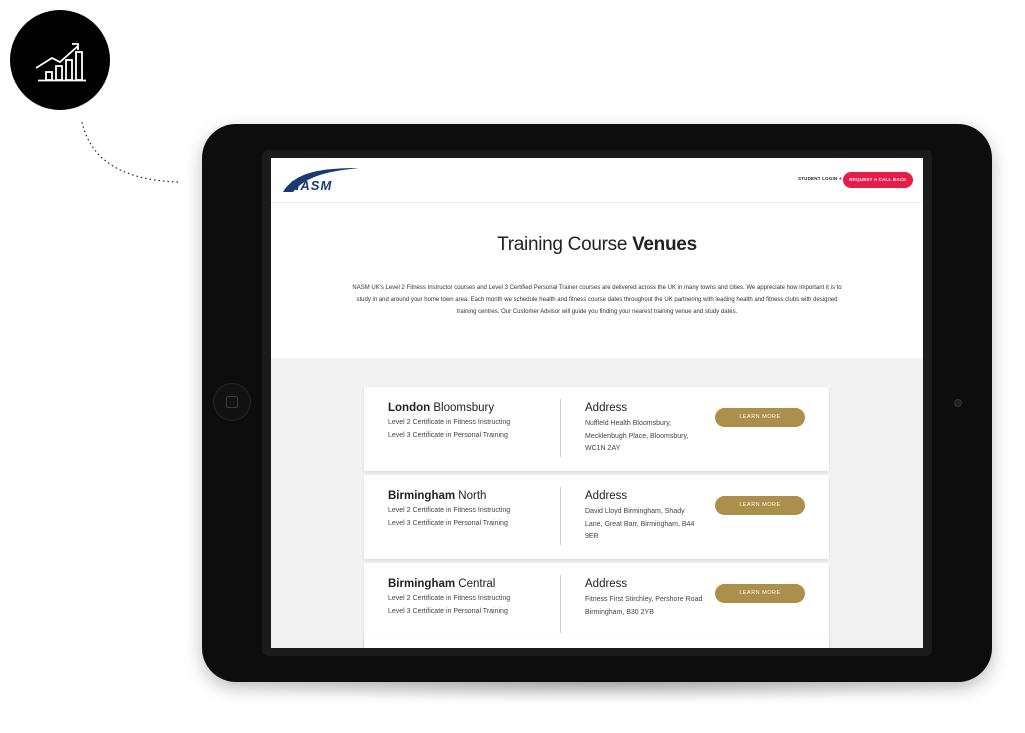  Describe the element at coordinates (311, 185) in the screenshot. I see `logo-text: NASM` at that location.